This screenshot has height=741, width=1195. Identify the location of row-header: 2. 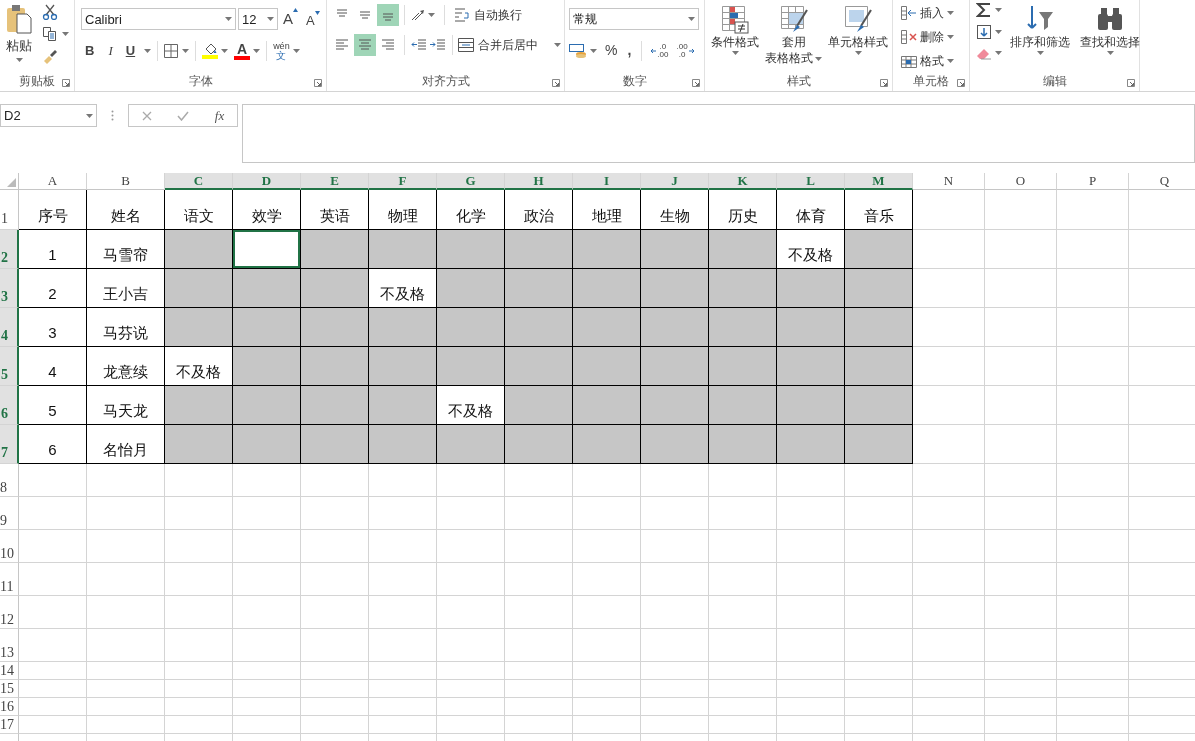
(9, 249).